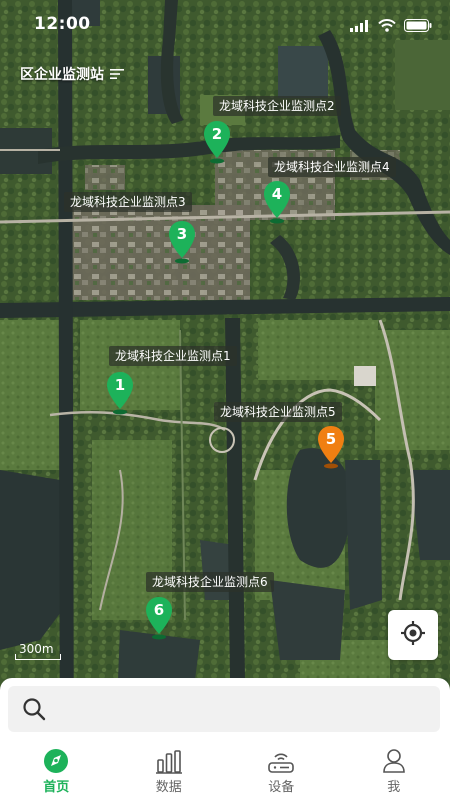  Describe the element at coordinates (128, 202) in the screenshot. I see `marker-label-3: 龙域科技企业监测点3` at that location.